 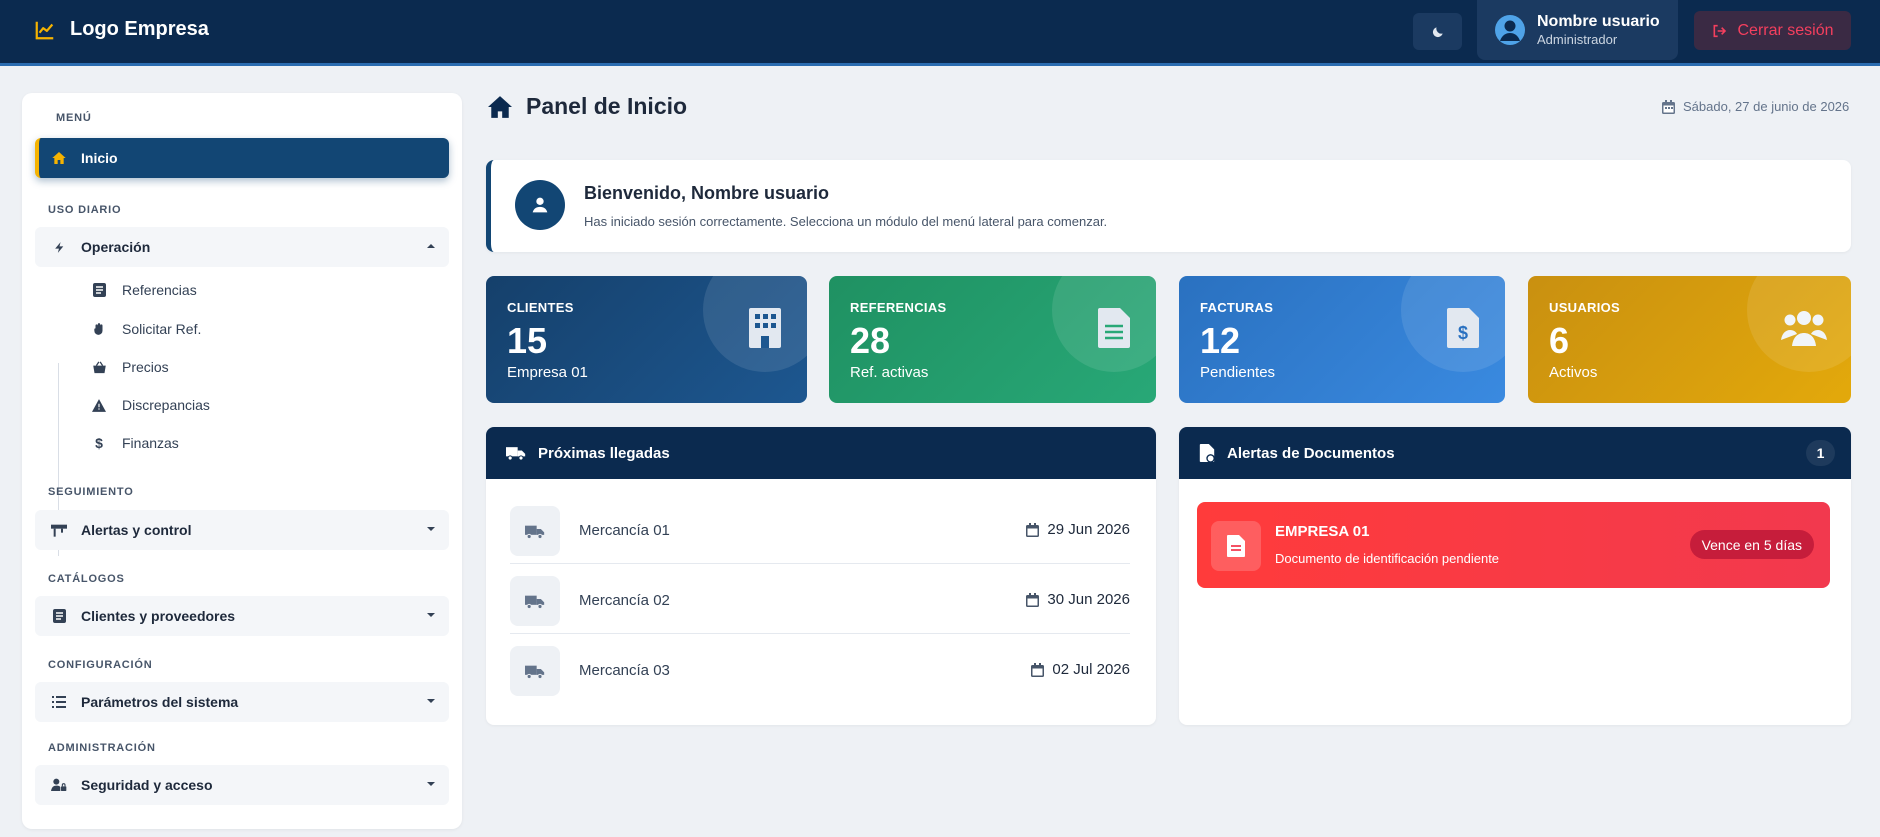 What do you see at coordinates (820, 599) in the screenshot?
I see `arrival-row: Mercancía 02 30 Jun 2026` at bounding box center [820, 599].